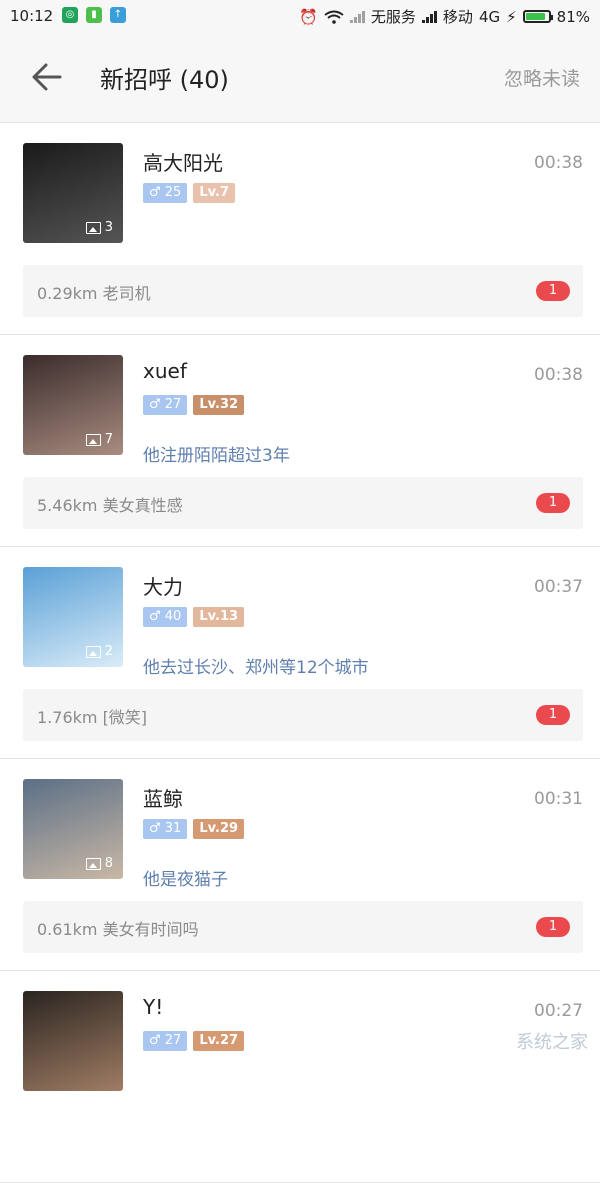 This screenshot has width=600, height=1183. I want to click on message-preview: 1.76km [微笑] 1, so click(303, 715).